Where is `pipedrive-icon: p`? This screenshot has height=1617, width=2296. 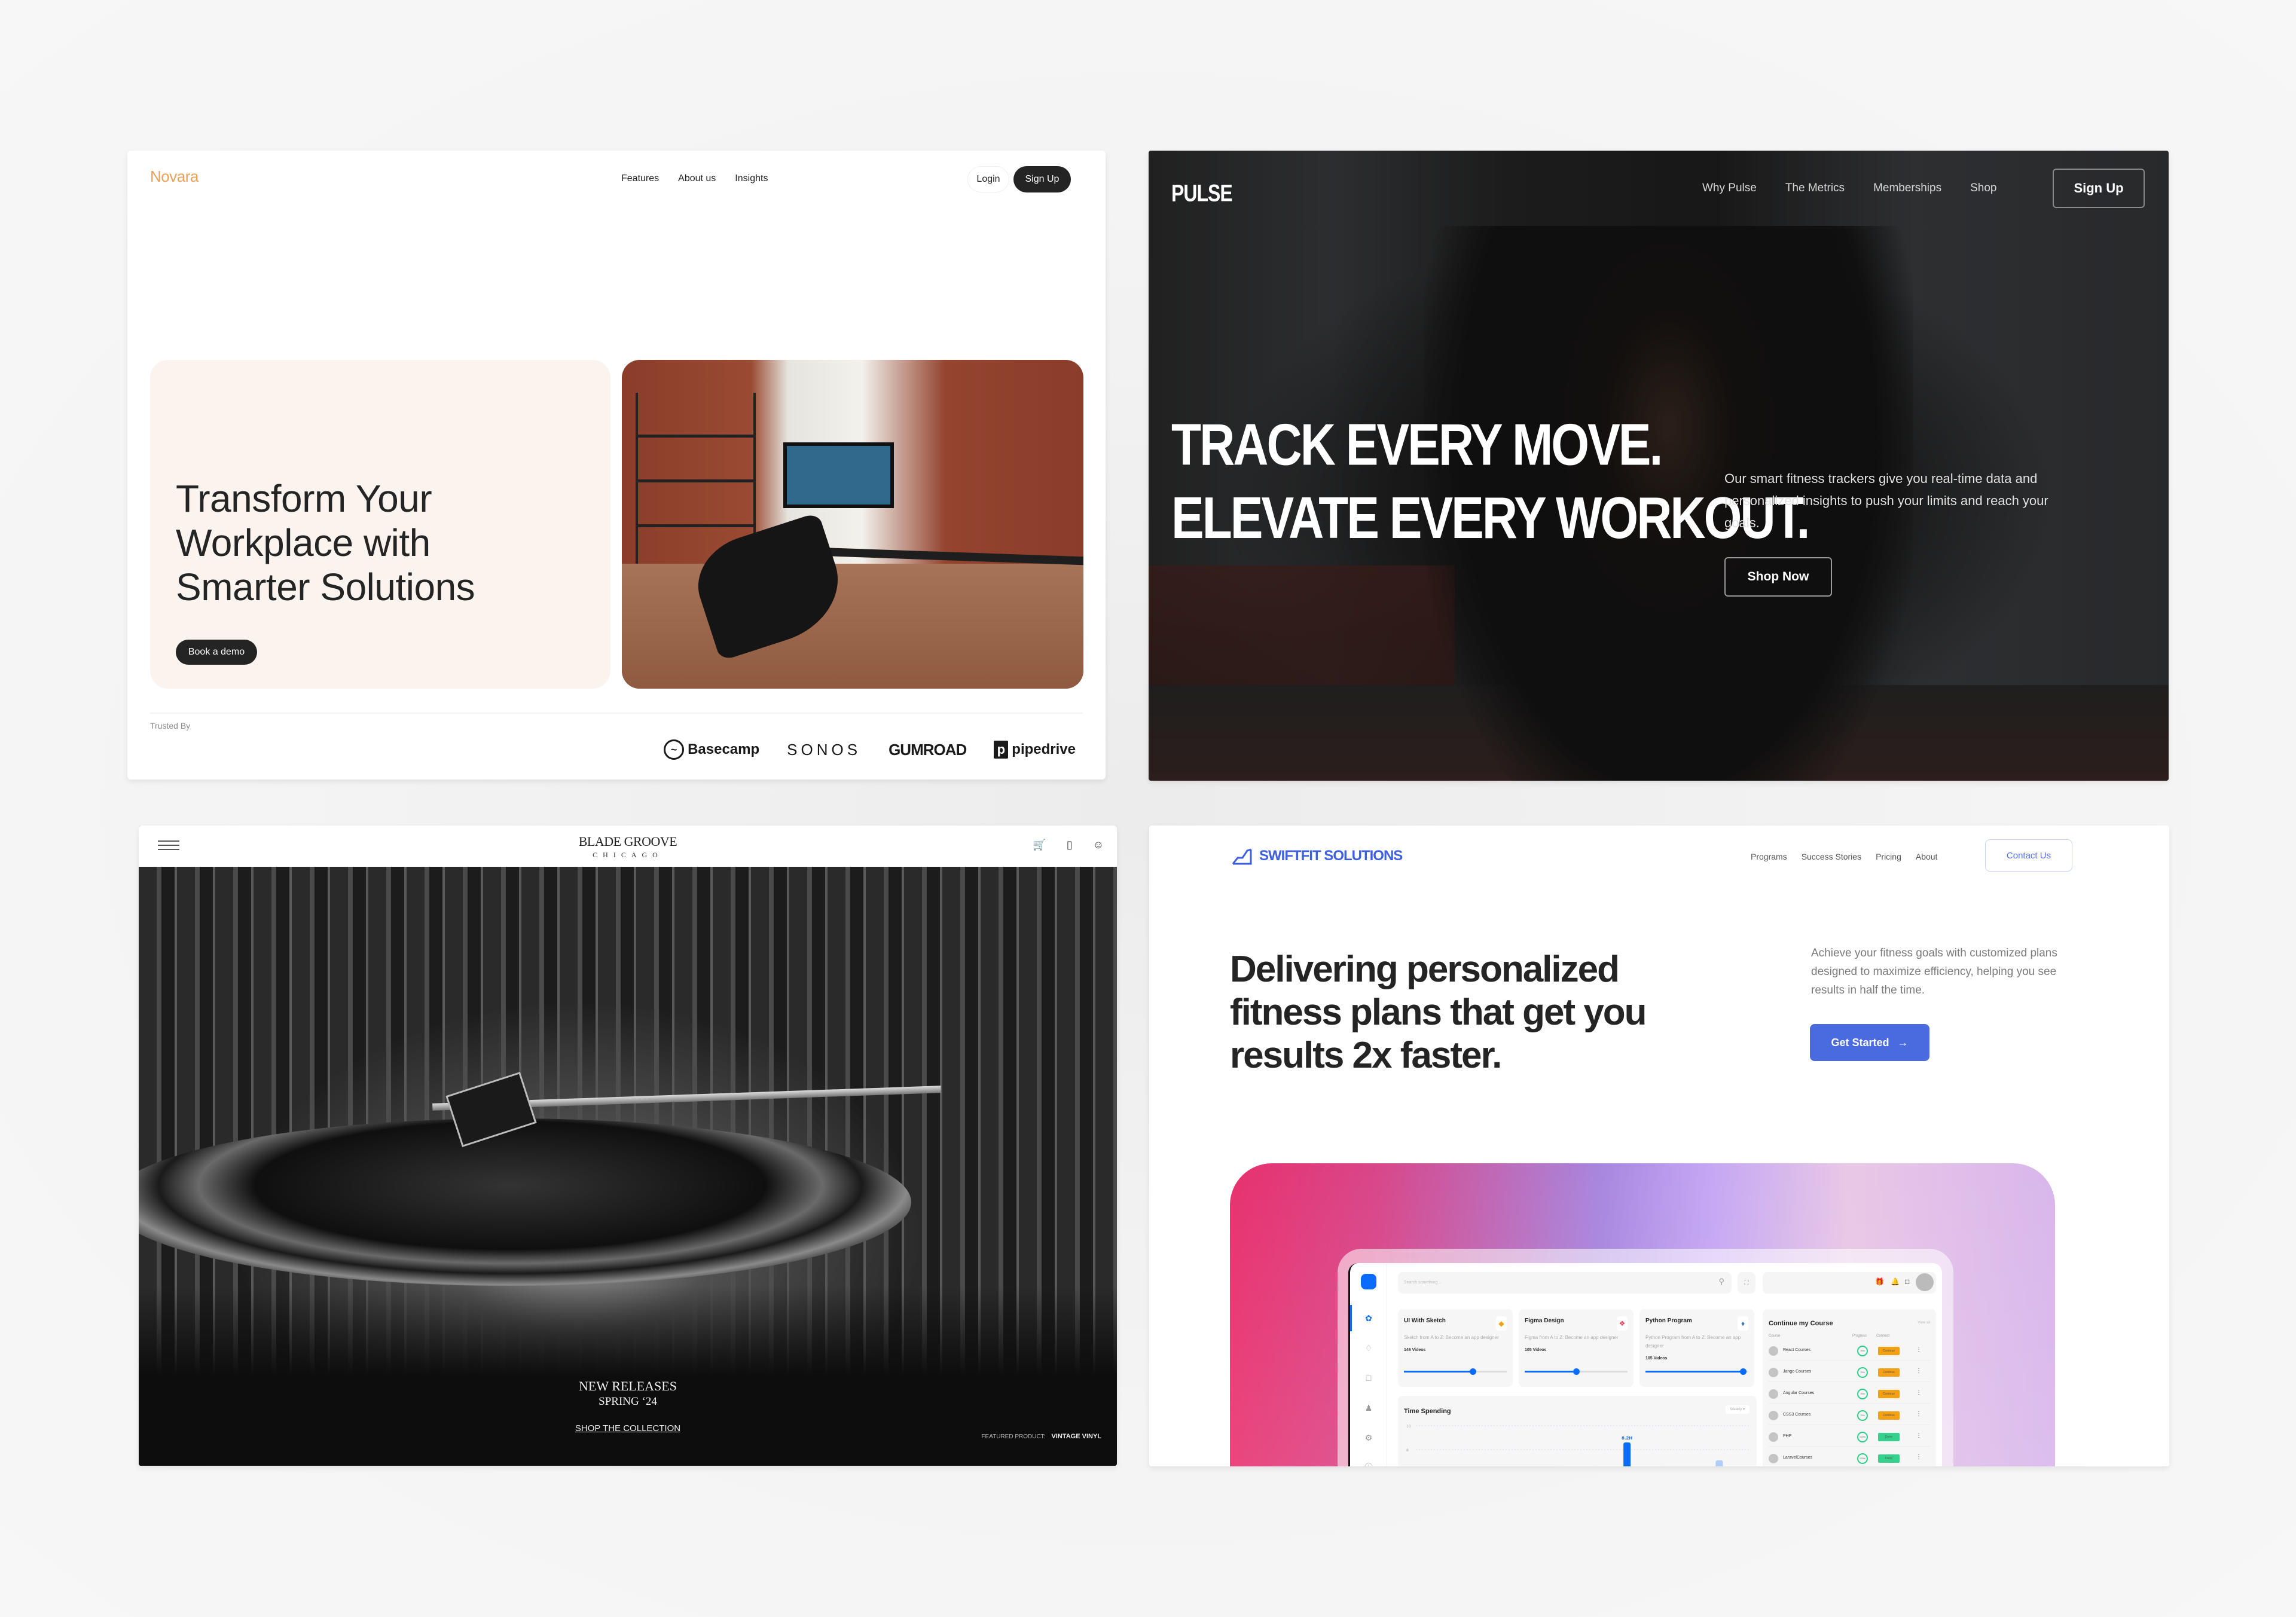 pipedrive-icon: p is located at coordinates (1001, 750).